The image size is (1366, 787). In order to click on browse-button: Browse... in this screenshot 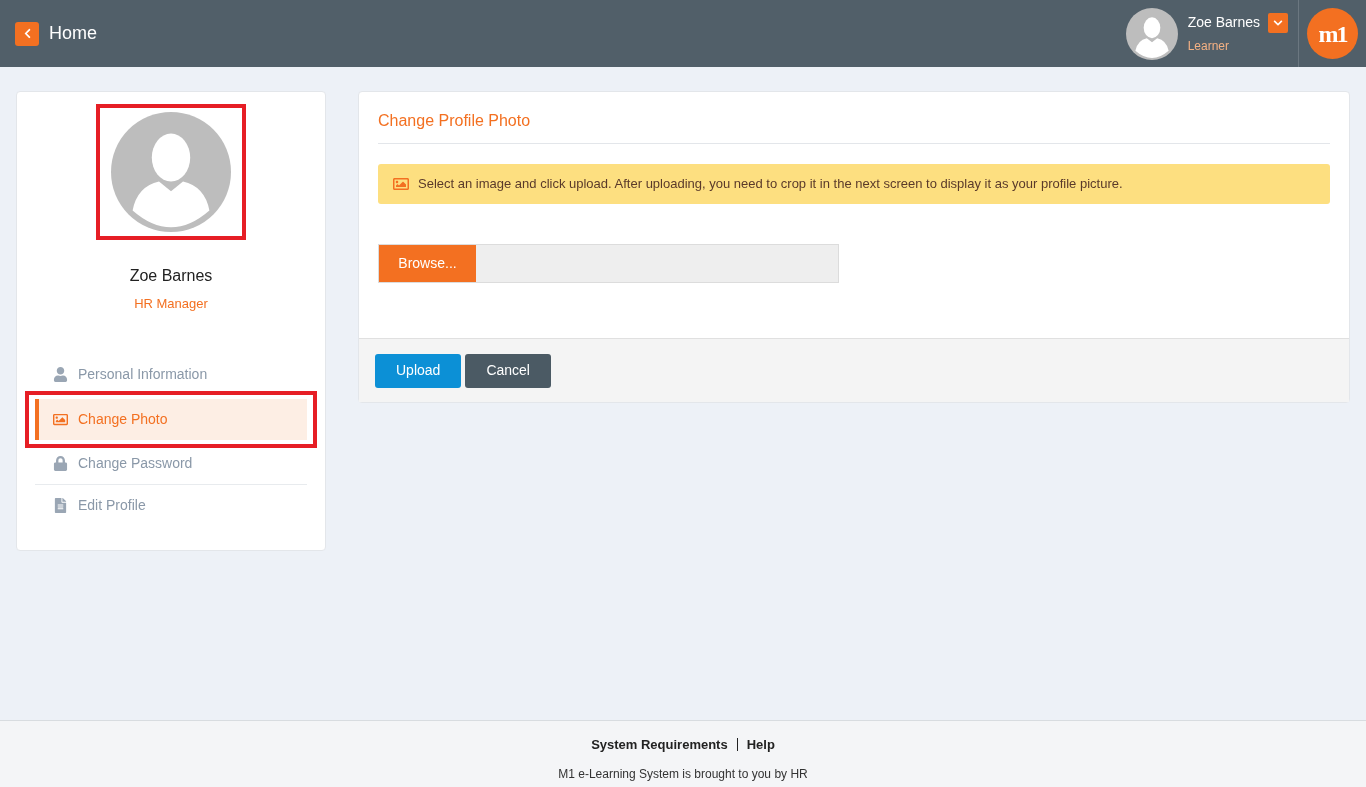, I will do `click(427, 263)`.